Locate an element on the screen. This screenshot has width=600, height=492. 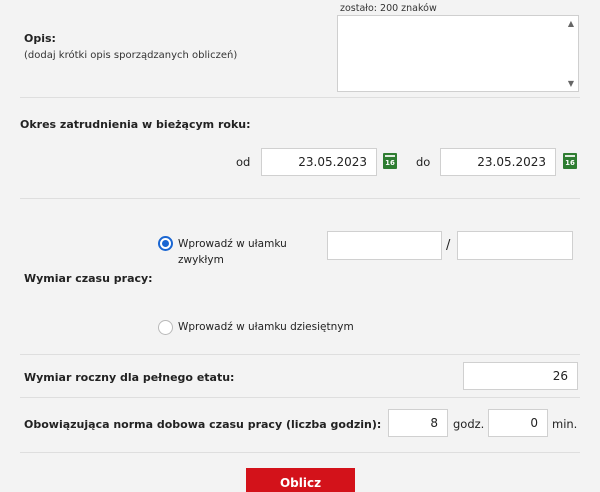
date-from-input: 23.05.2023 is located at coordinates (319, 162).